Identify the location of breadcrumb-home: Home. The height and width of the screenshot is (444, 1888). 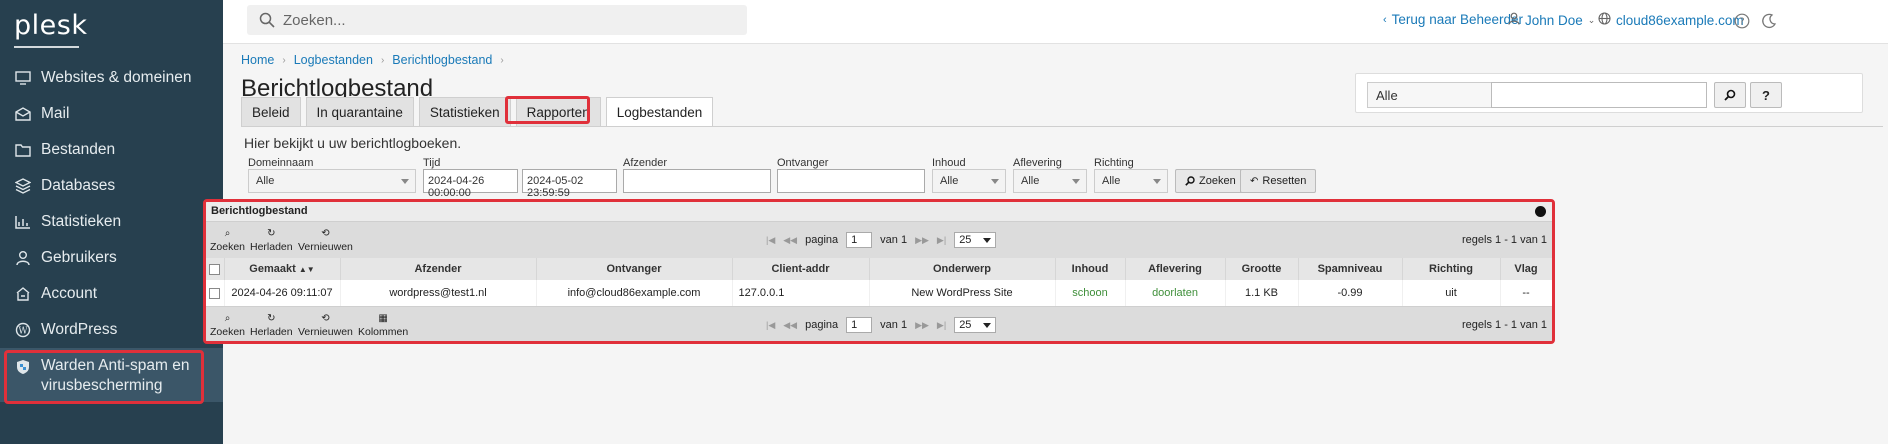
(257, 60).